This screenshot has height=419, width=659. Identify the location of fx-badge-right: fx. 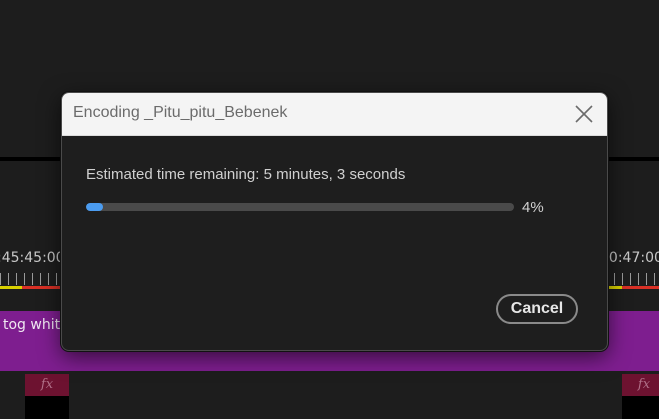
(640, 385).